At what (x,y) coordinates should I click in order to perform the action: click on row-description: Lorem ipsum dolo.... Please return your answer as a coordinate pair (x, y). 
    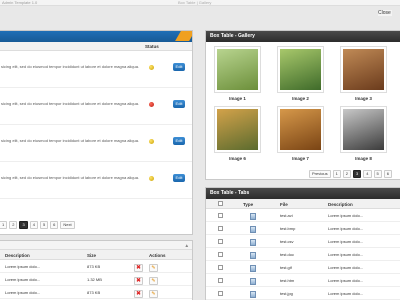
    Looking at the image, I should click on (23, 279).